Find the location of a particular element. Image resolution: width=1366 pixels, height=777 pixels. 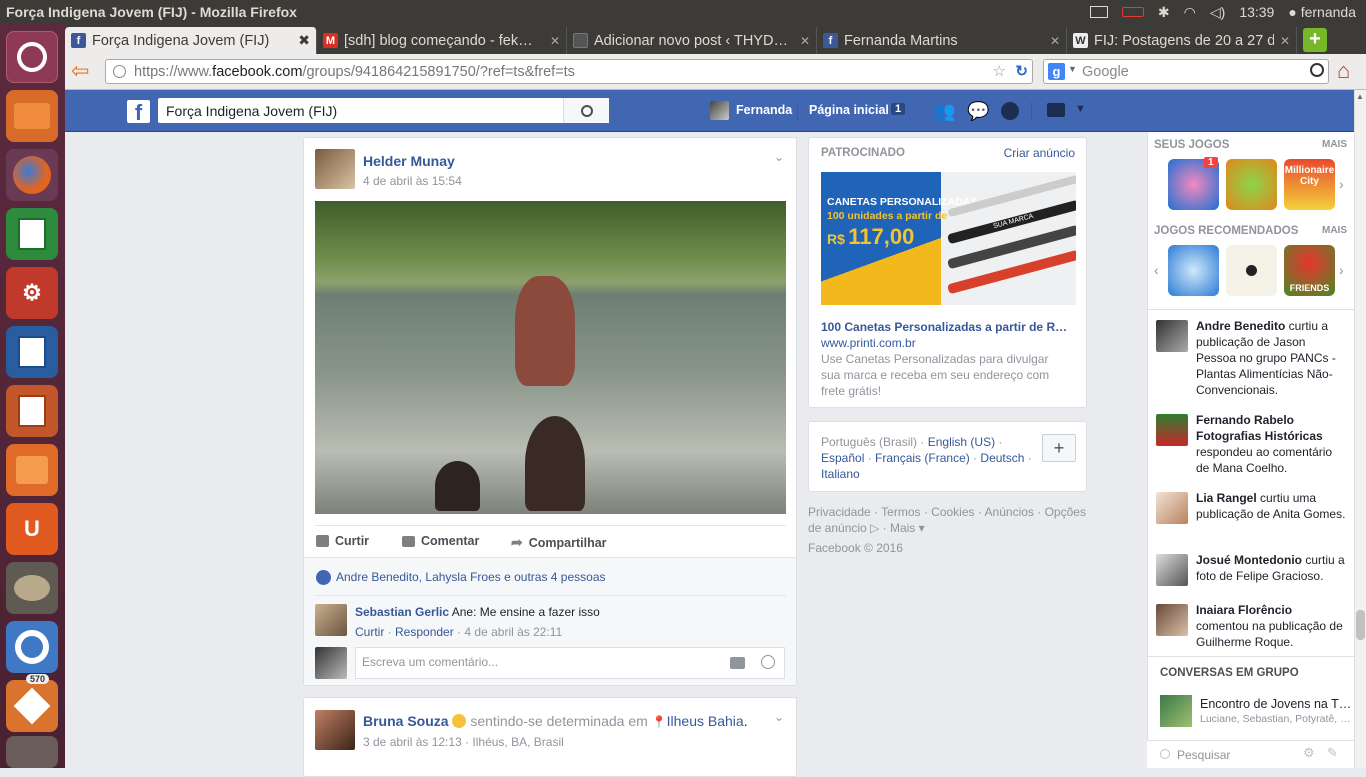

language-spanish: Español is located at coordinates (842, 458).